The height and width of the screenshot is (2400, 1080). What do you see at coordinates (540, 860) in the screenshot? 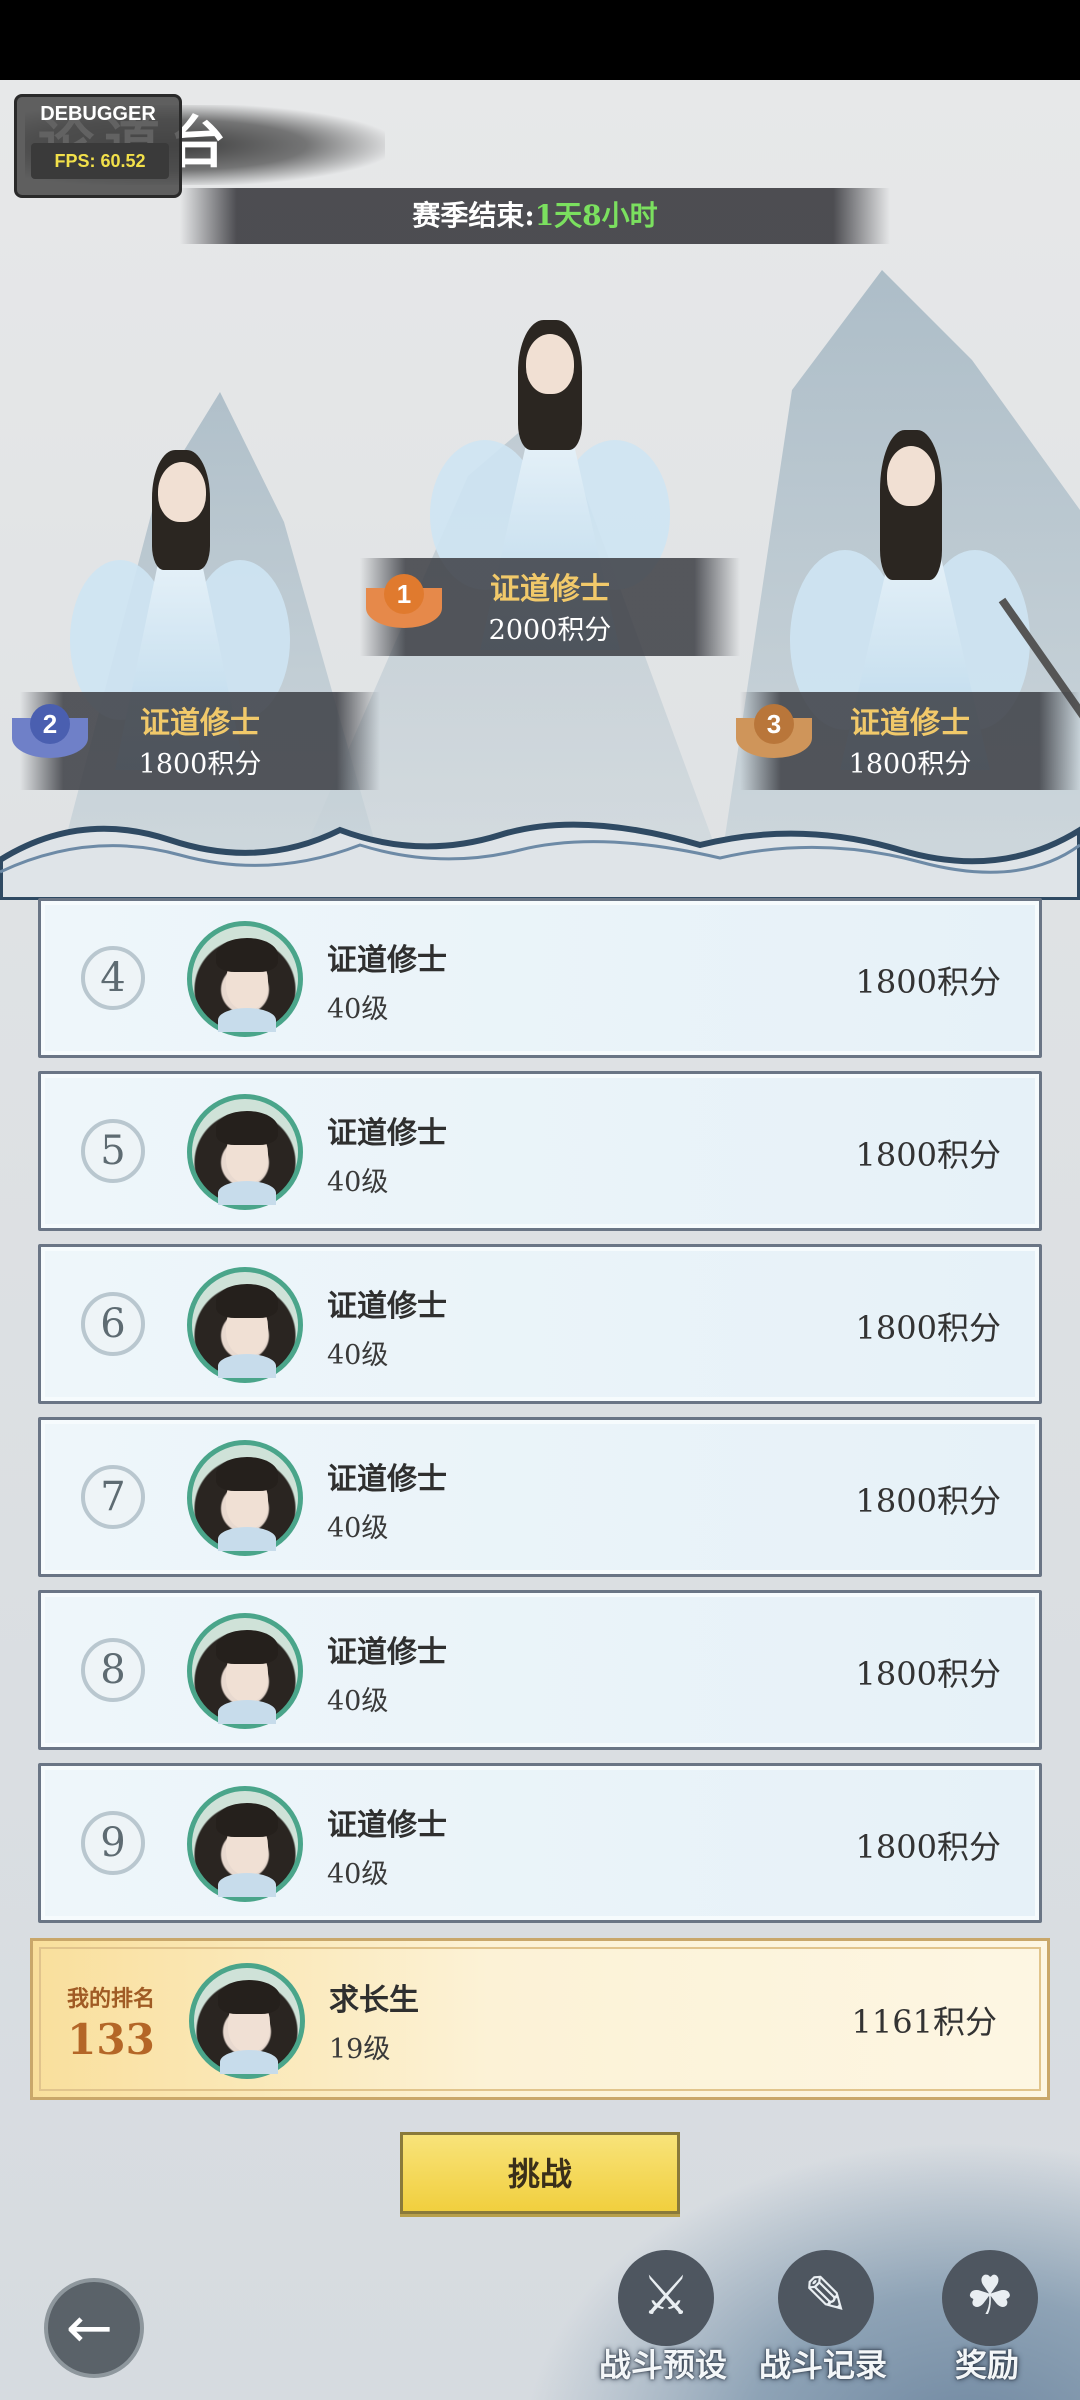
I see `wave-divider` at bounding box center [540, 860].